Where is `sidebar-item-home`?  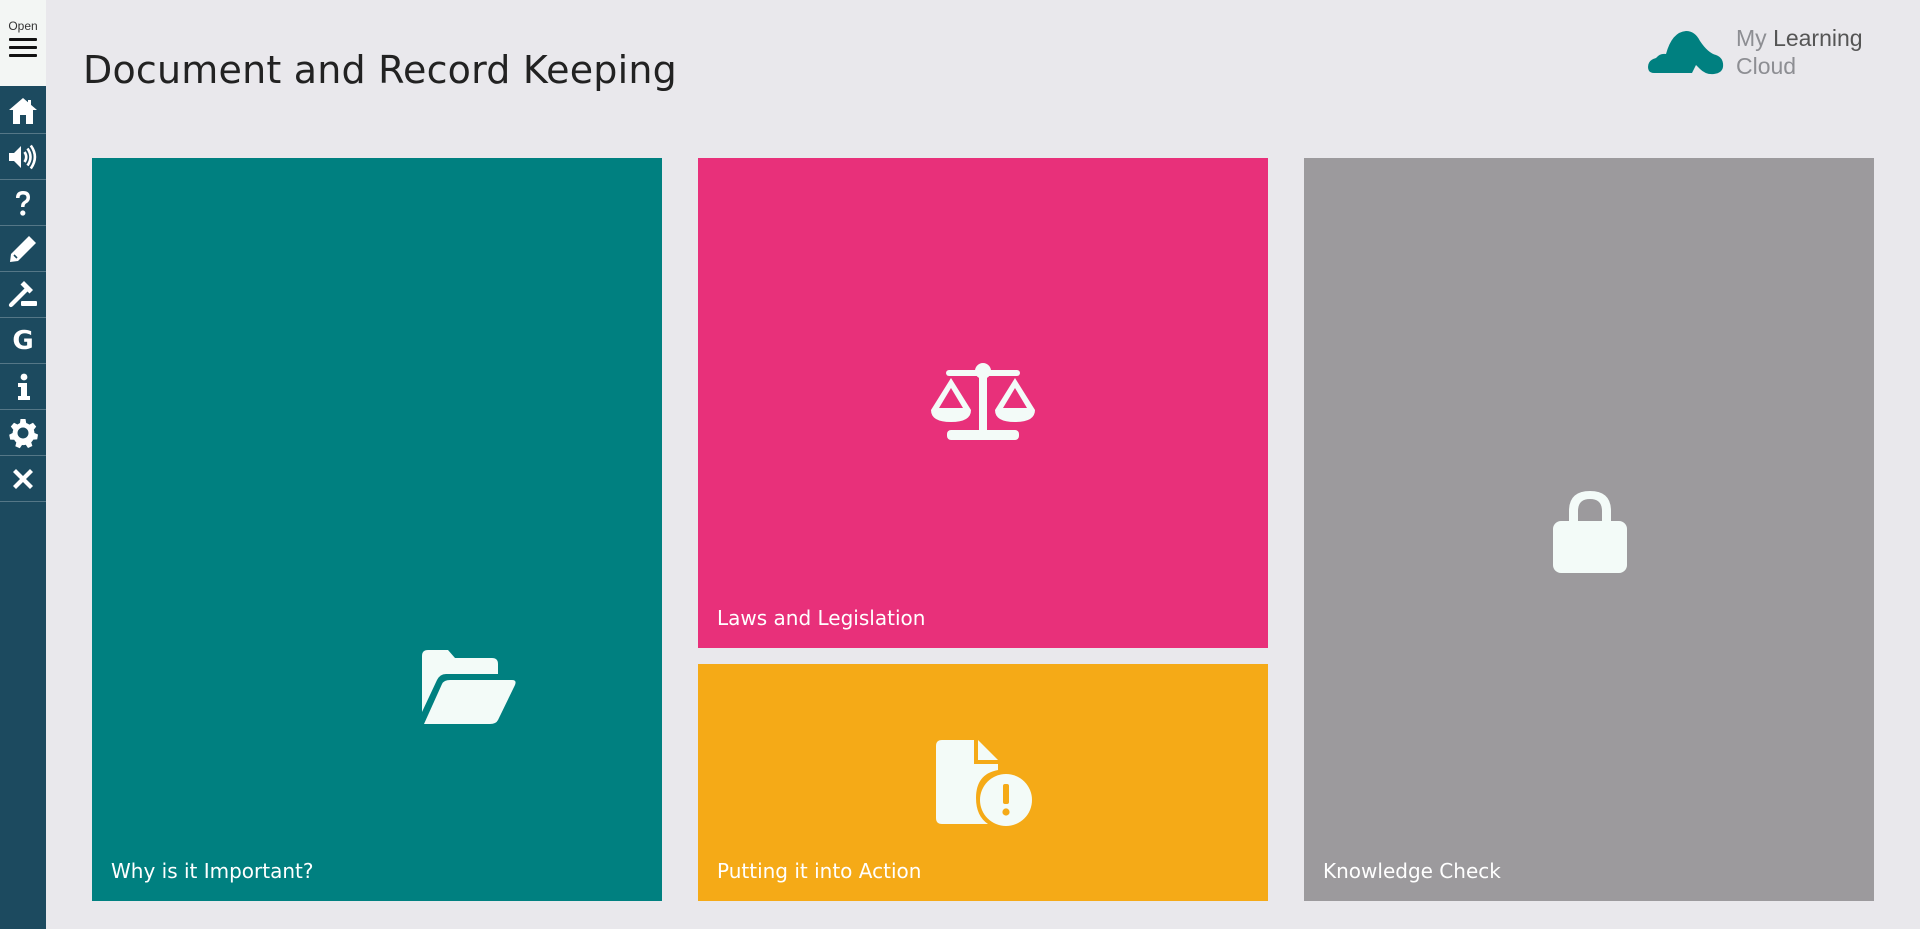
sidebar-item-home is located at coordinates (23, 111).